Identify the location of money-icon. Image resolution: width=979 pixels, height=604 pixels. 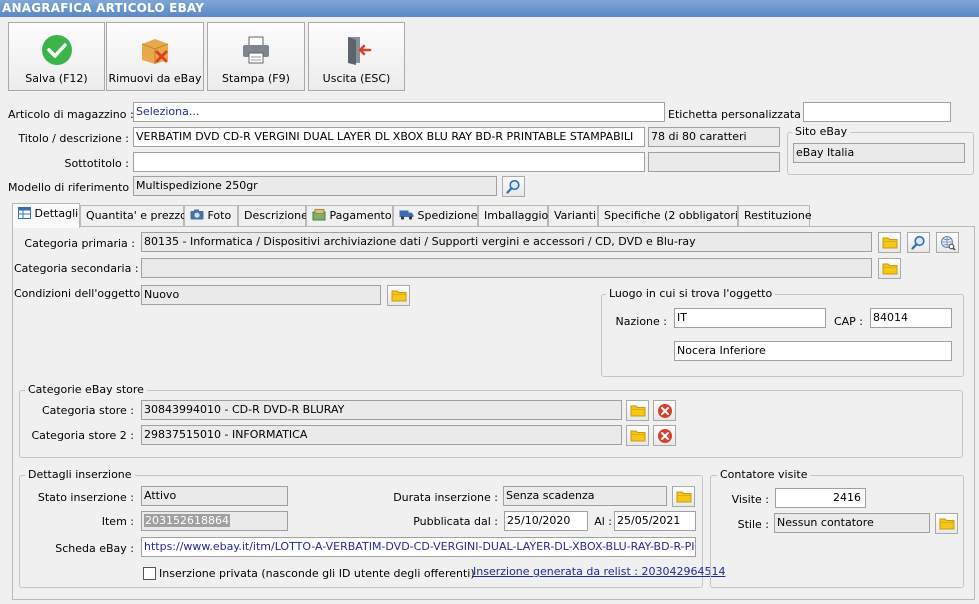
(319, 215).